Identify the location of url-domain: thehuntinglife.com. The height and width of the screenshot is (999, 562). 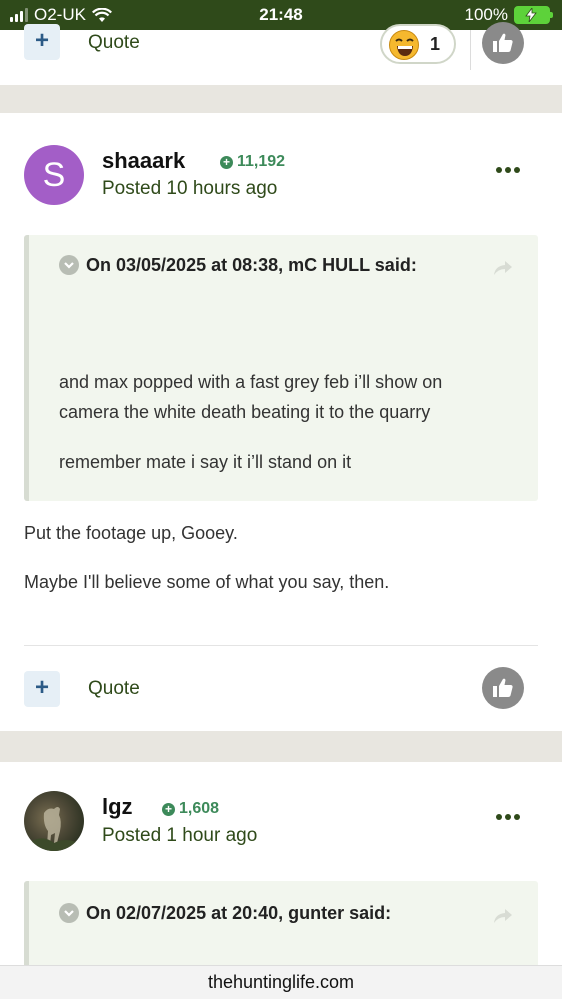
(281, 982).